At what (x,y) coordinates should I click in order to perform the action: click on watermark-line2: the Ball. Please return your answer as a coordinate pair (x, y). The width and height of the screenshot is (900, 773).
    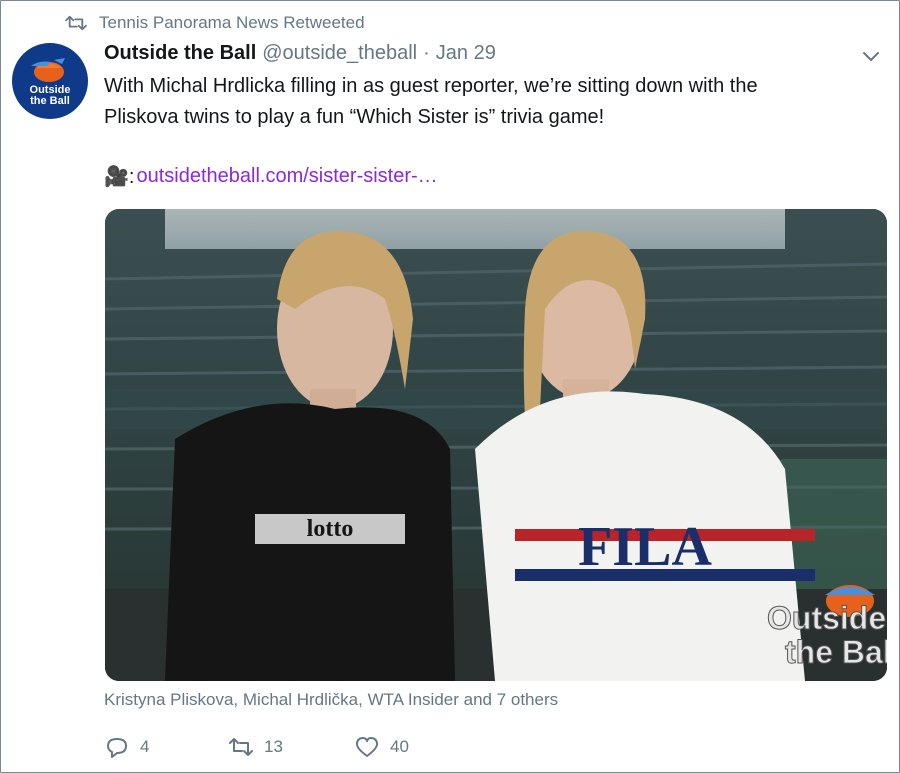
    Looking at the image, I should click on (836, 652).